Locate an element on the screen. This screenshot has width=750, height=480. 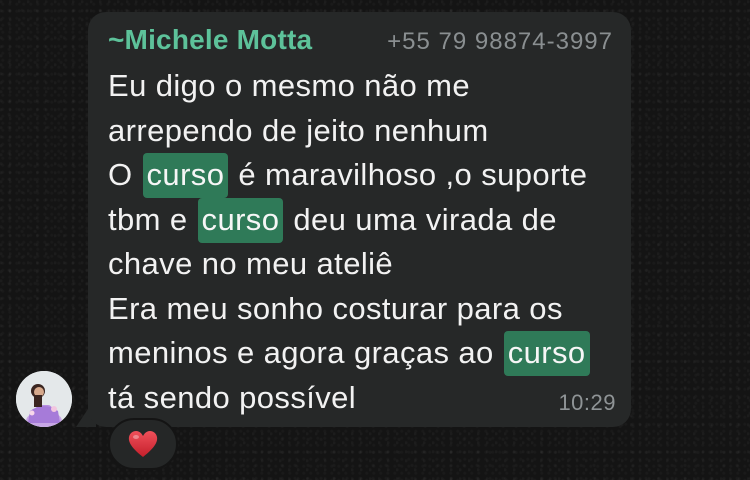
message-line: tá sendo possível is located at coordinates (365, 398).